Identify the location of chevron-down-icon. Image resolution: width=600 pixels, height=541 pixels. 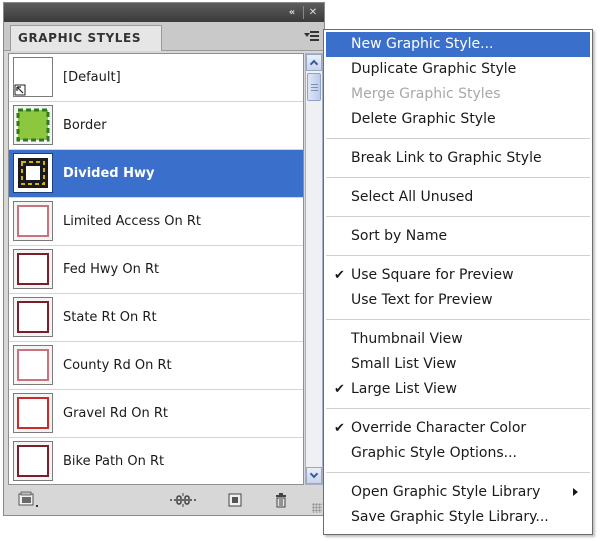
(314, 474).